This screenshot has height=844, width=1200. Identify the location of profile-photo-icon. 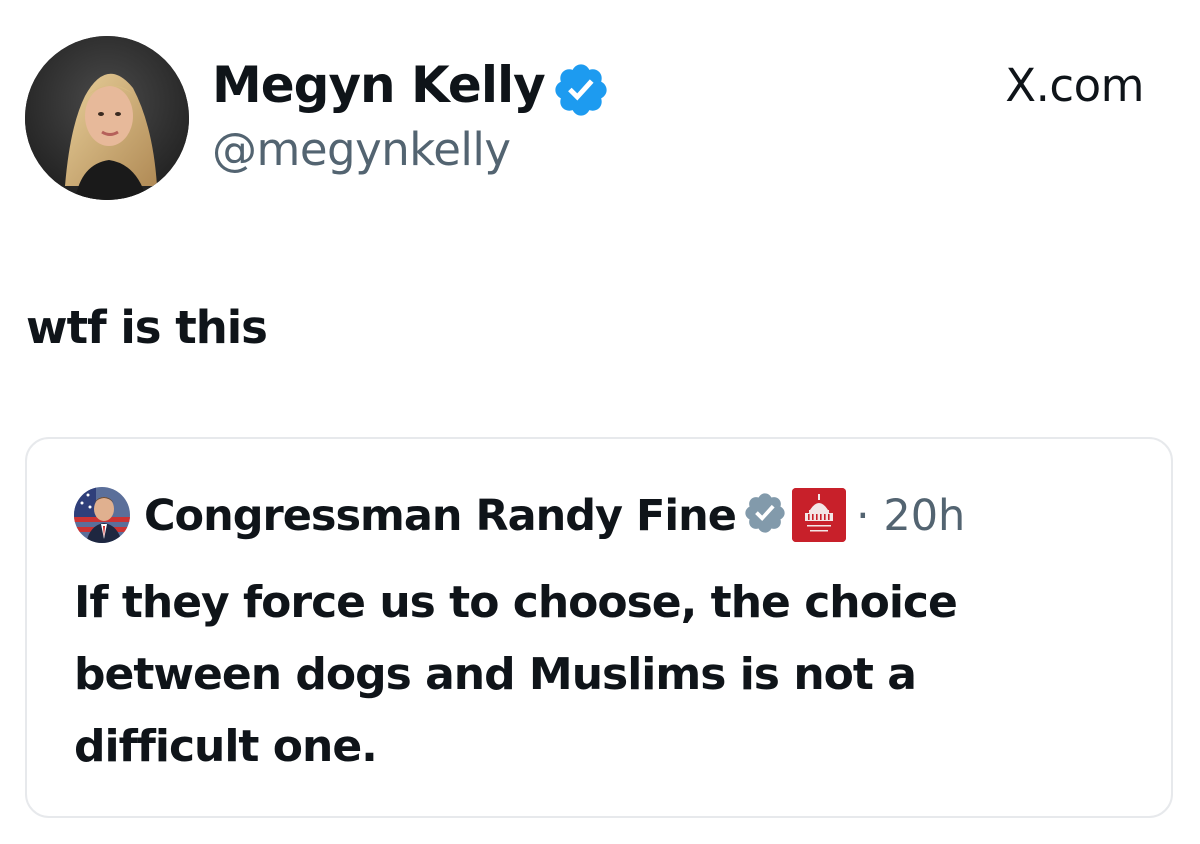
(107, 118).